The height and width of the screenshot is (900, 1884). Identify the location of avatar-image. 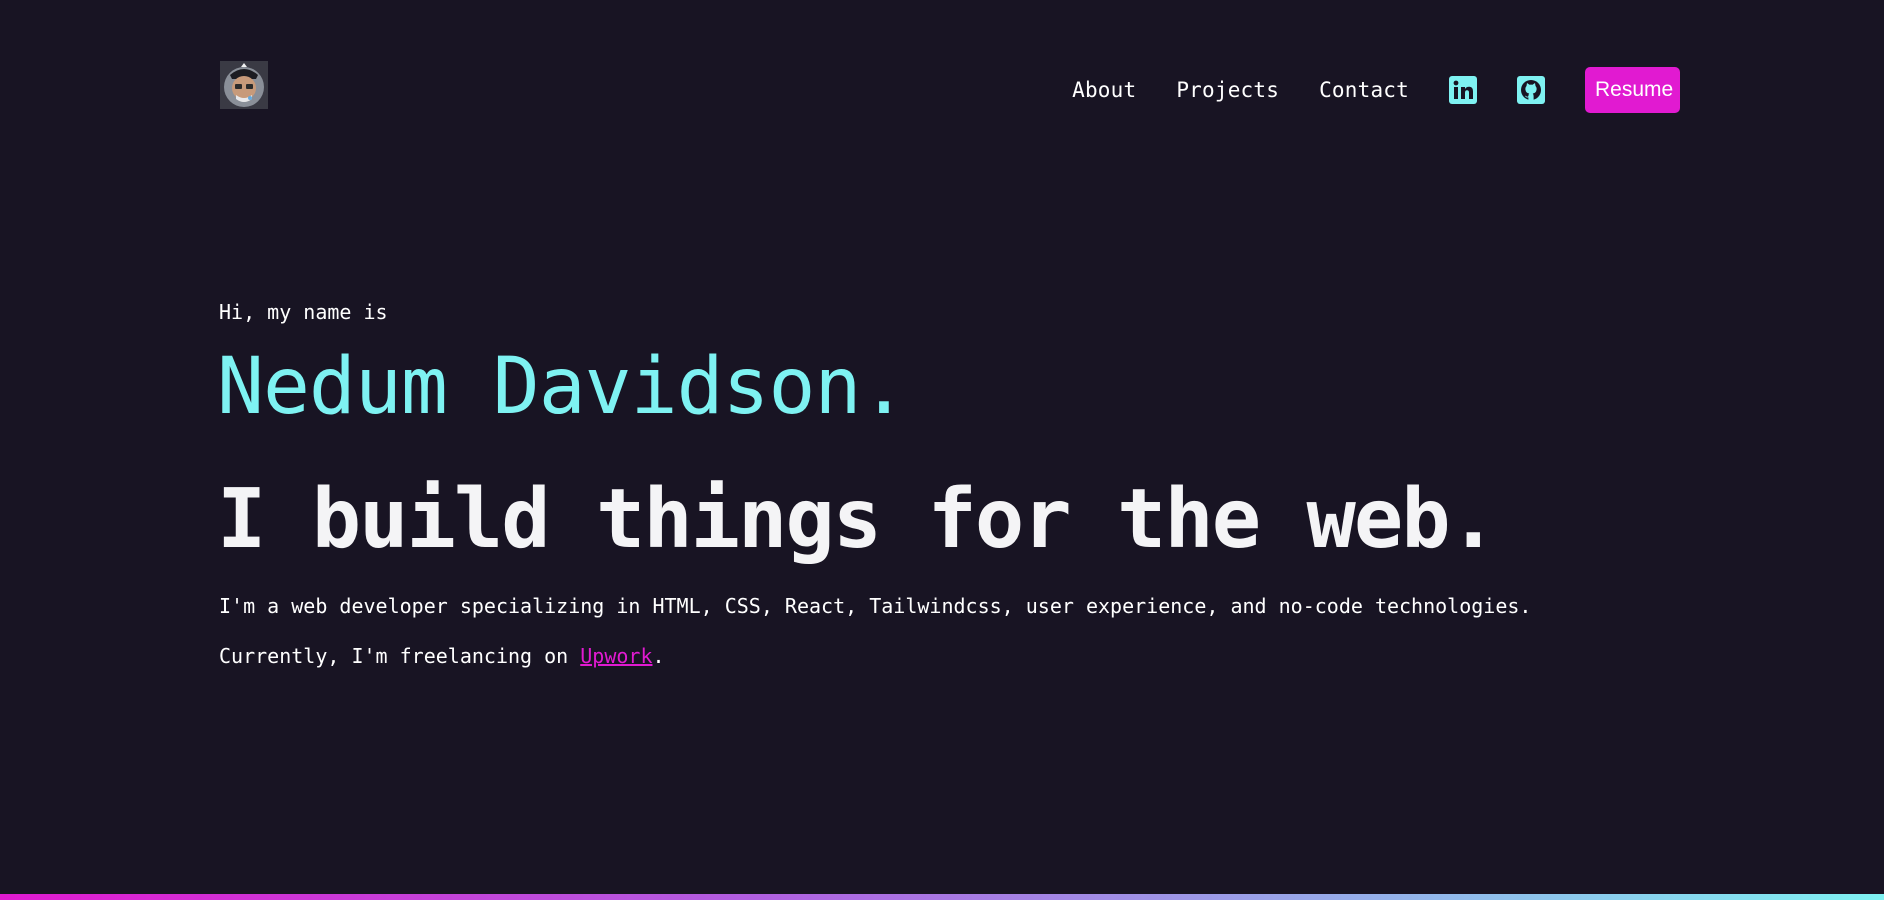
(244, 85).